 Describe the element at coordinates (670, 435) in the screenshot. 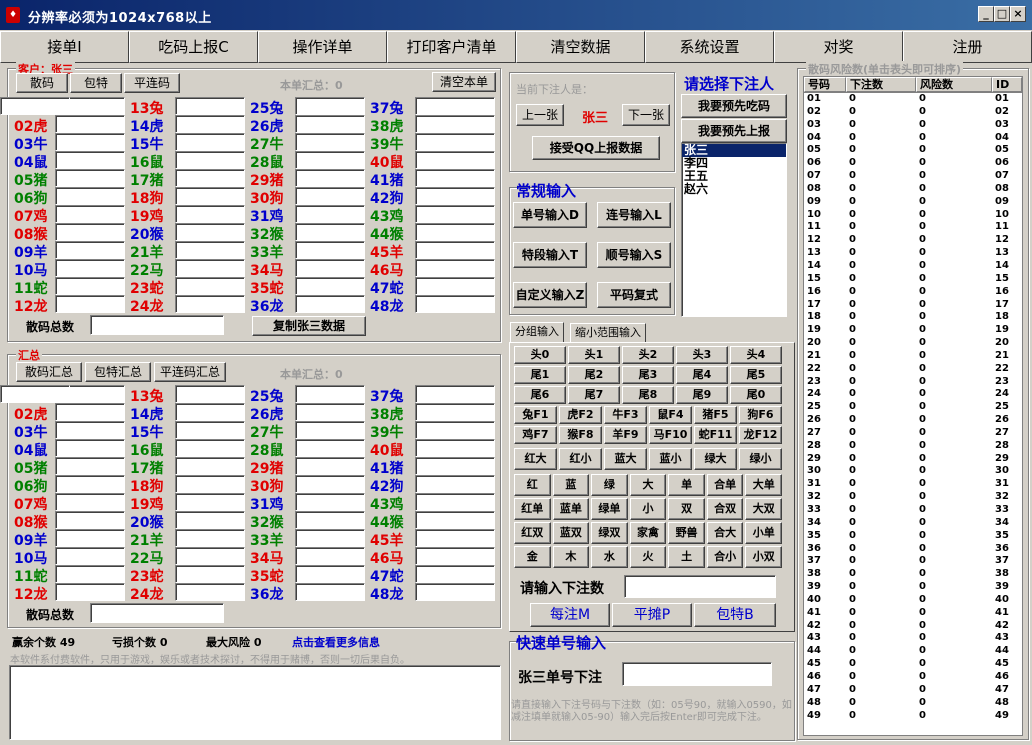

I see `group-button: 马F10` at that location.